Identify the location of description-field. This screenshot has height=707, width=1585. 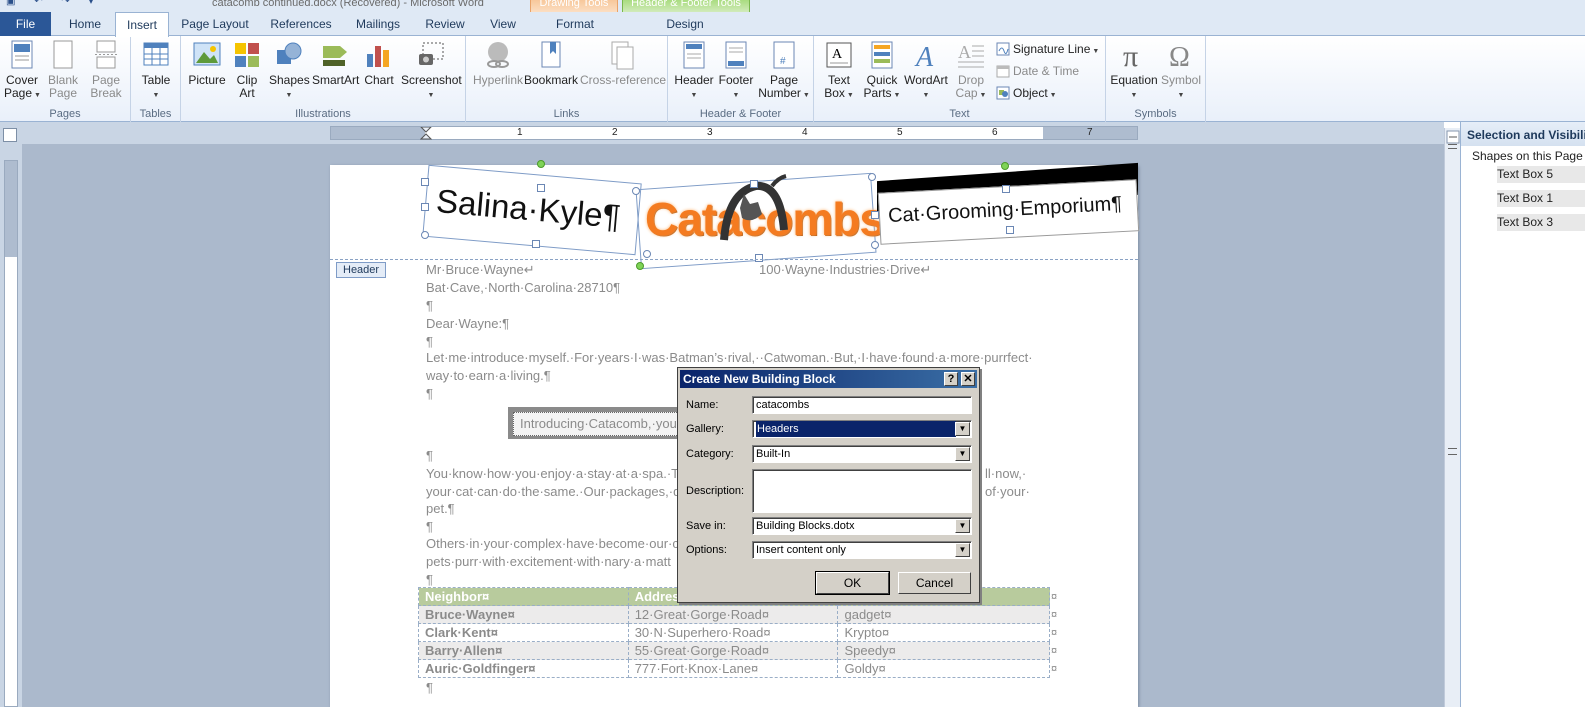
(862, 491).